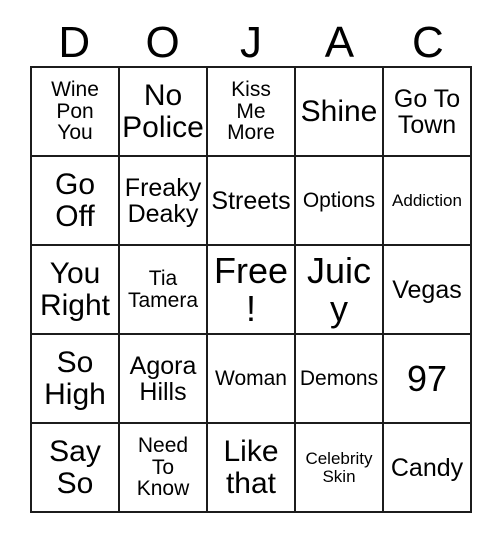  I want to click on bingo-cell: Tia Tamera, so click(164, 290).